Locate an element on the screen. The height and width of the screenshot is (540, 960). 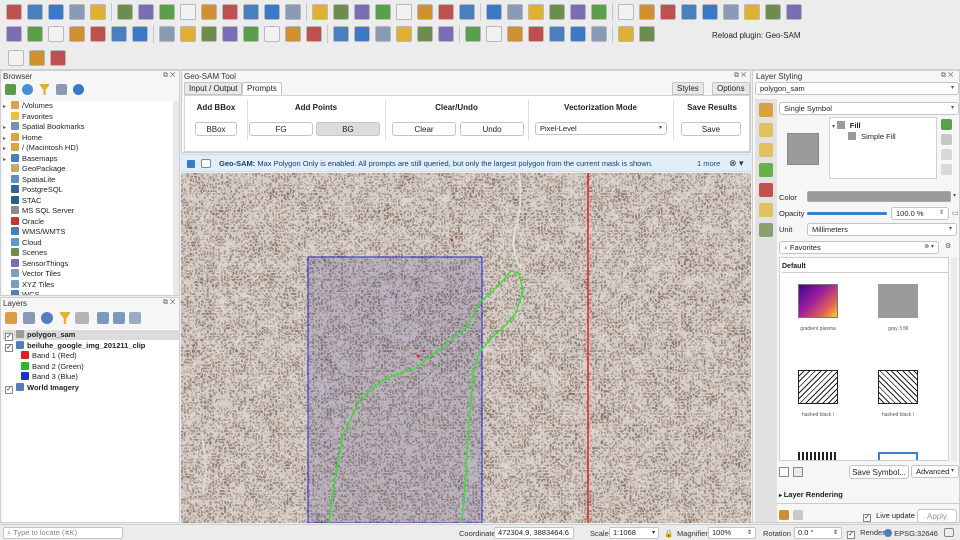
tab-prompts: Prompts is located at coordinates (262, 88).